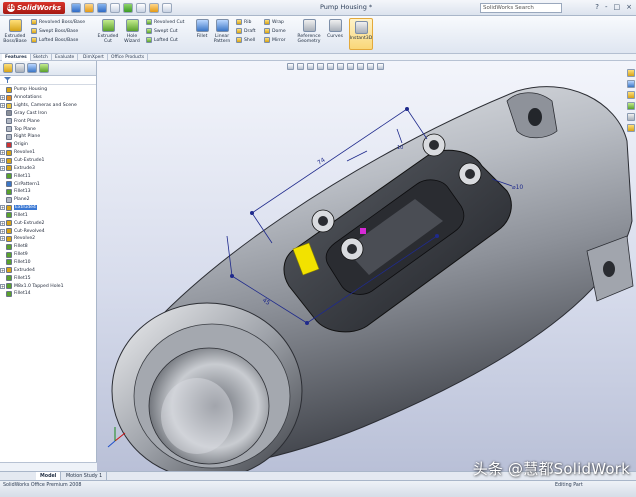 This screenshot has width=636, height=497. Describe the element at coordinates (25, 153) in the screenshot. I see `tree-node-label: Revolve1` at that location.